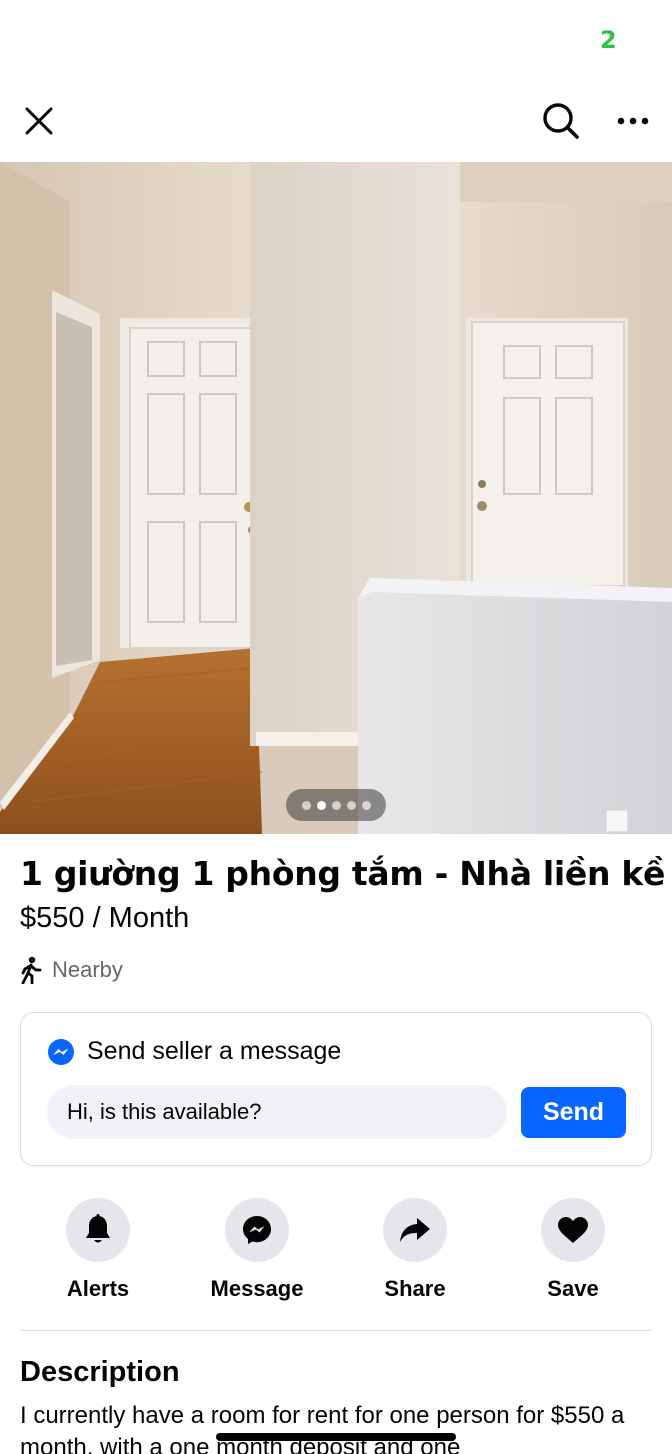 Image resolution: width=672 pixels, height=1454 pixels. Describe the element at coordinates (336, 1437) in the screenshot. I see `home-indicator` at that location.